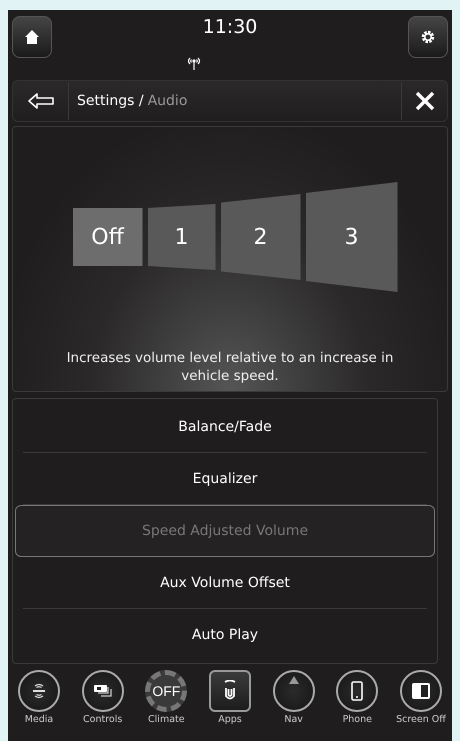  I want to click on switch-stack-icon, so click(102, 691).